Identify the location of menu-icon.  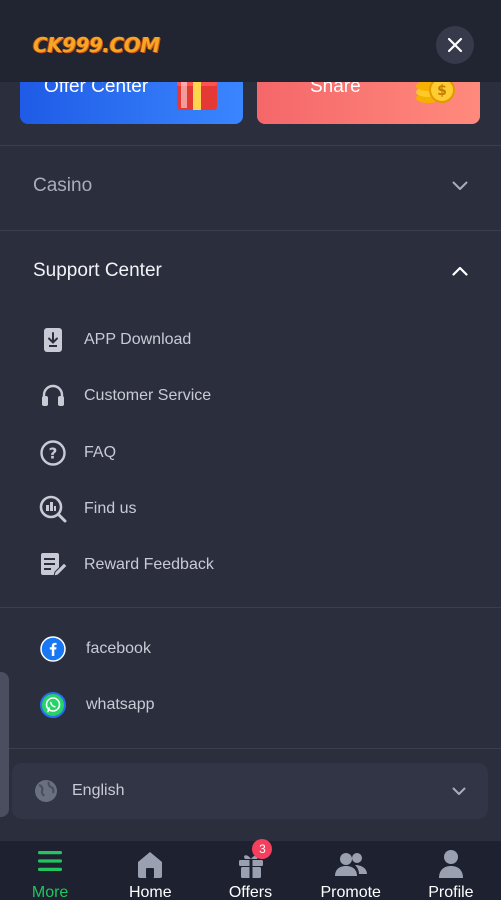
(50, 861).